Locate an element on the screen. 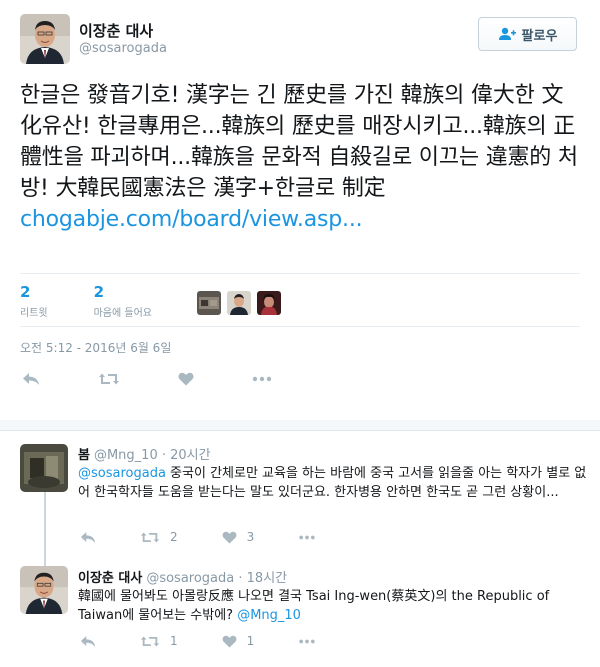  tweet-actions is located at coordinates (169, 379).